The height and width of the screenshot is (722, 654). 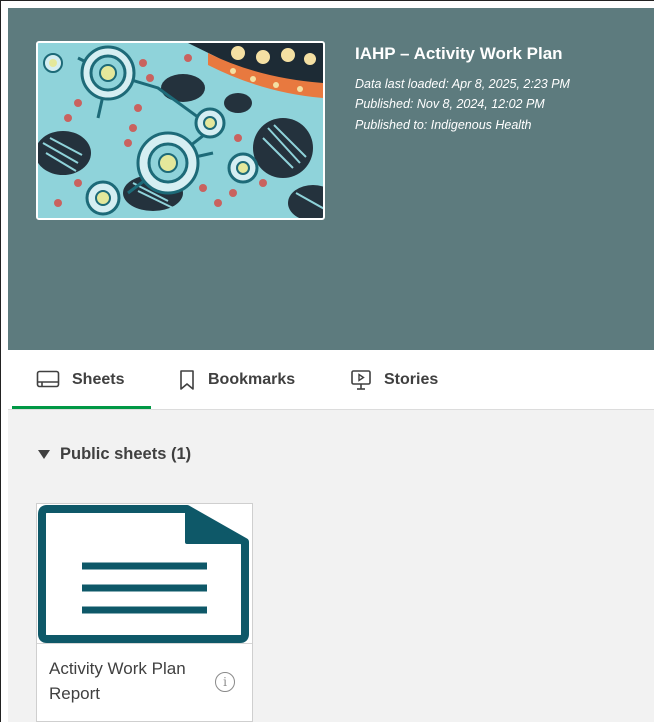 What do you see at coordinates (117, 681) in the screenshot?
I see `sheet-title: Activity Work Plan Report` at bounding box center [117, 681].